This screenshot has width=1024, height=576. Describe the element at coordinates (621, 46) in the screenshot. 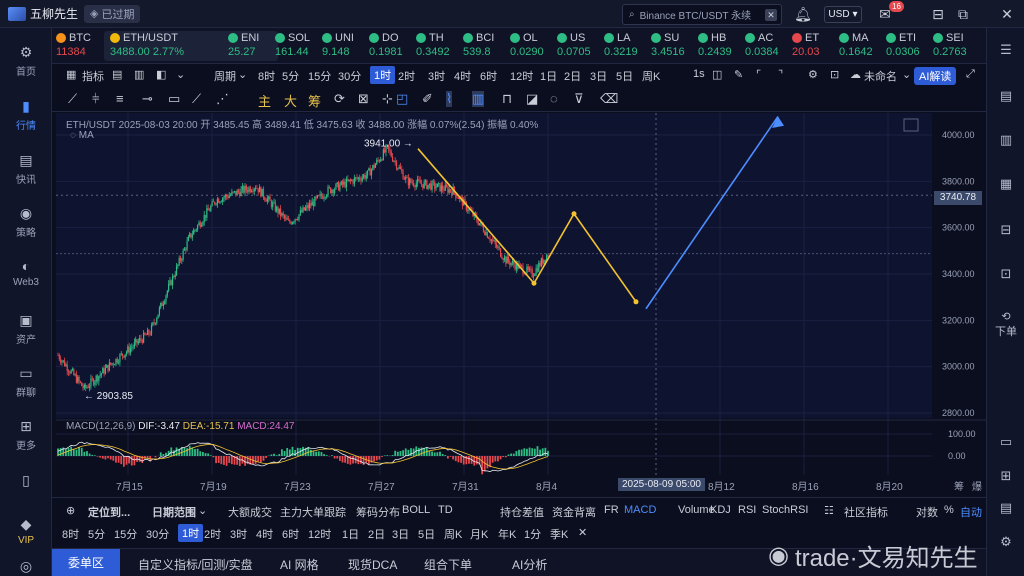

I see `ticker-item: LA 0.3219` at that location.